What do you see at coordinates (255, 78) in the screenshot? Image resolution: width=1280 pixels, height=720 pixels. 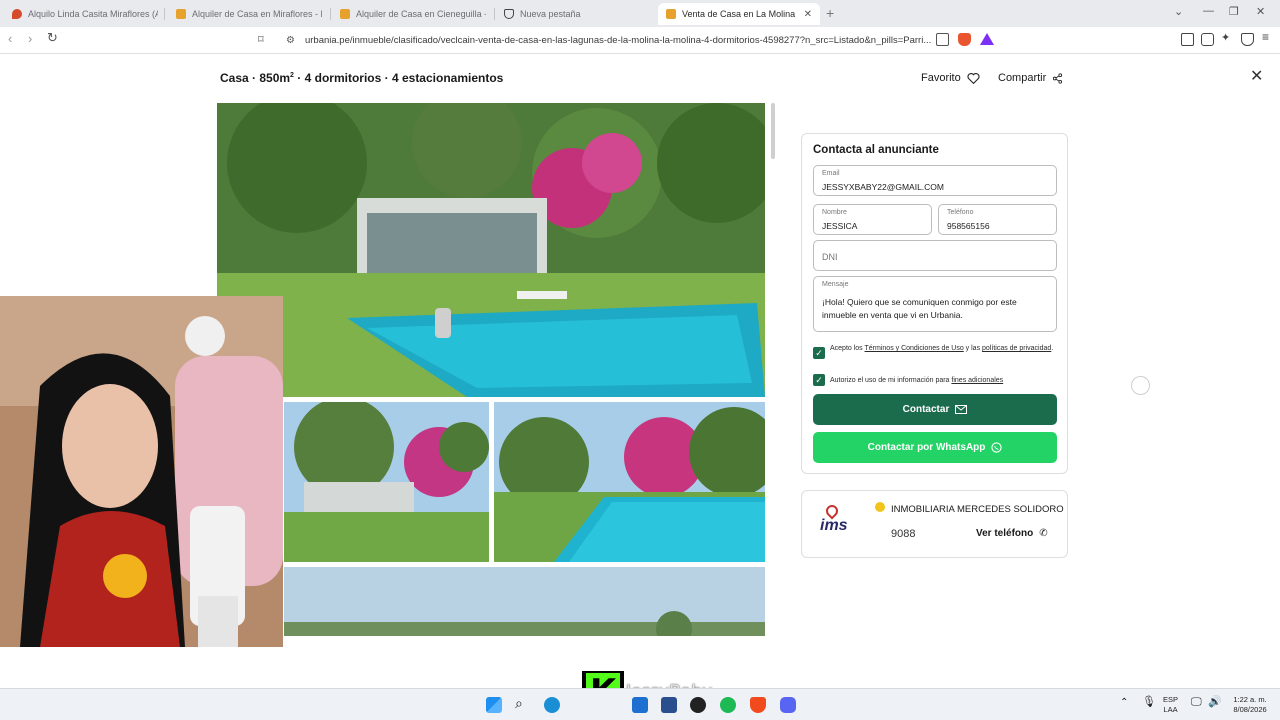 I see `listing-title-main: Casa · 850m` at bounding box center [255, 78].